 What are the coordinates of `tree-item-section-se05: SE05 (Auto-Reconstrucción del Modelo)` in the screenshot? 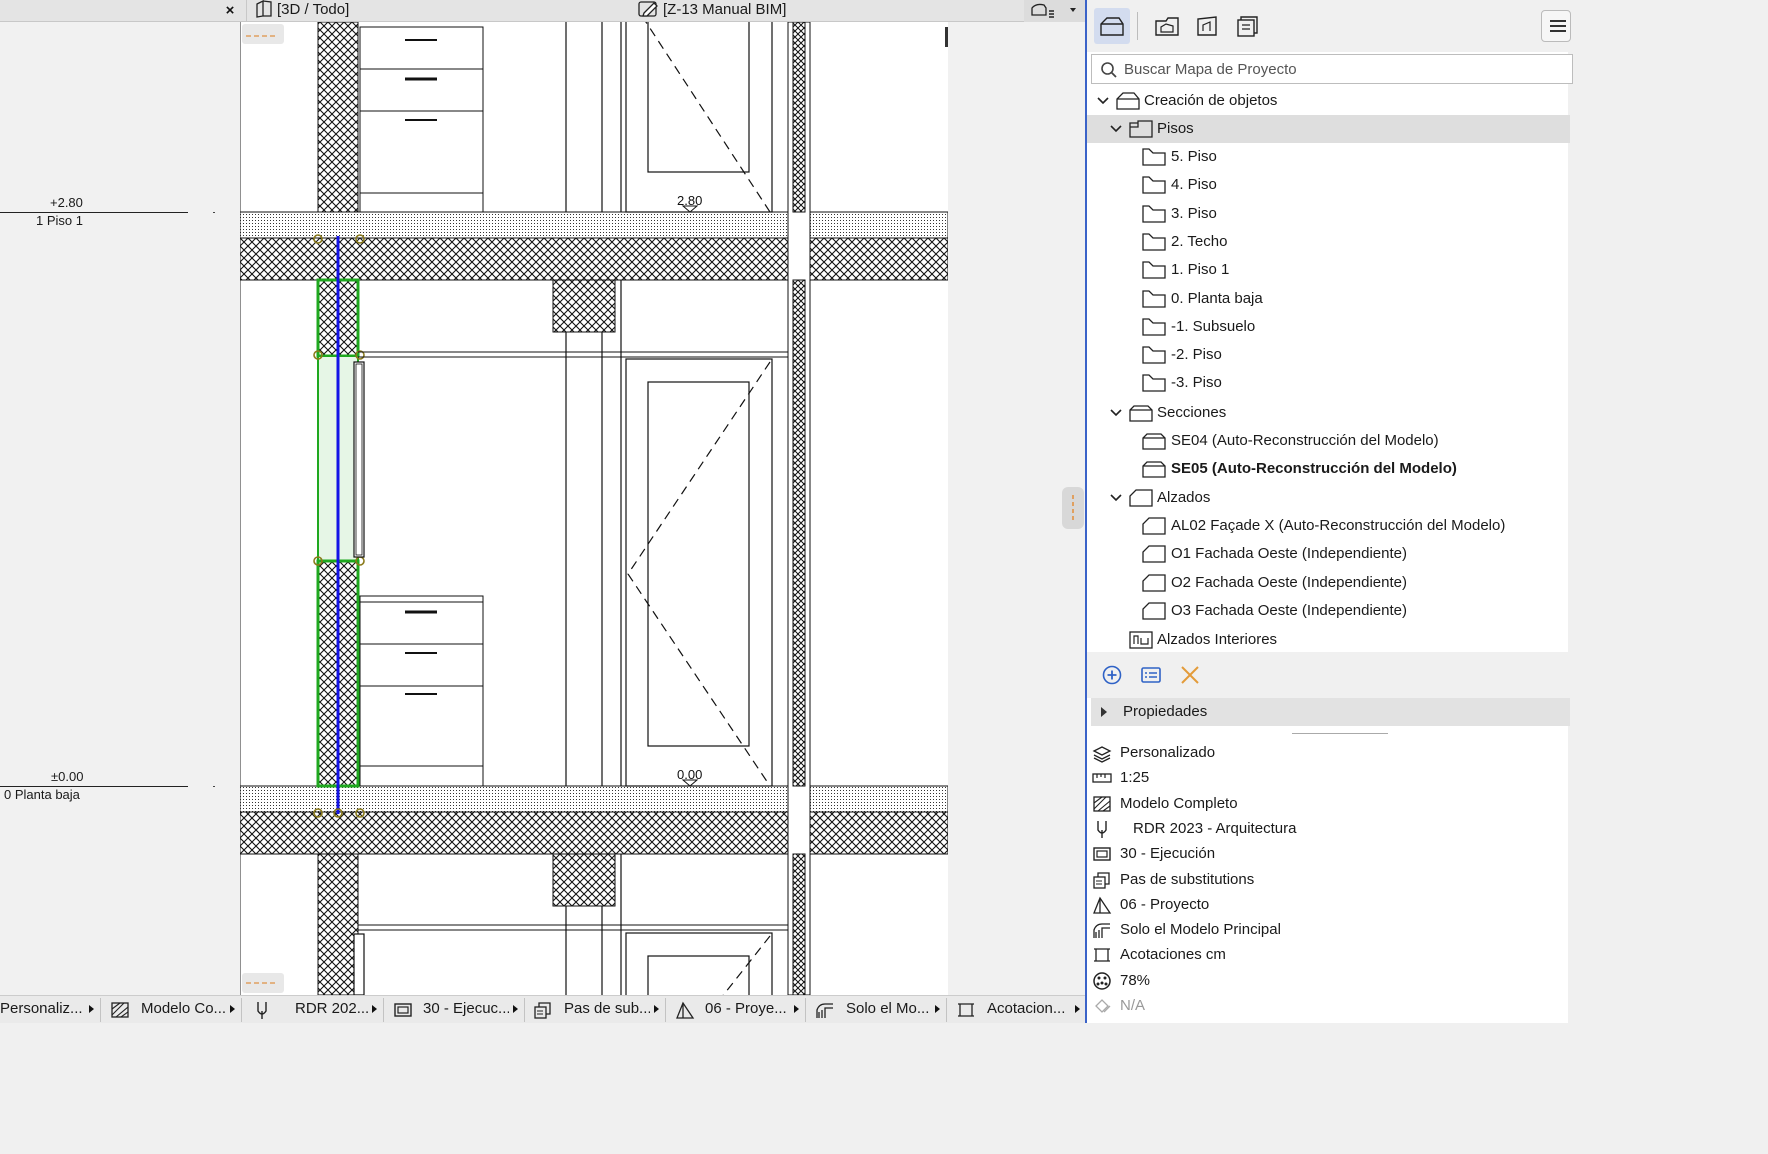 It's located at (1328, 469).